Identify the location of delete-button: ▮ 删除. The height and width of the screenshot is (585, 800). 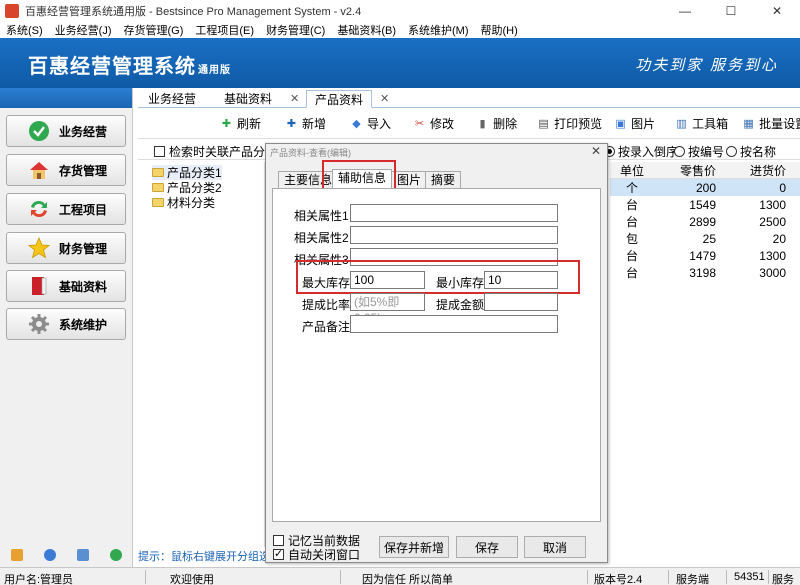
(497, 123).